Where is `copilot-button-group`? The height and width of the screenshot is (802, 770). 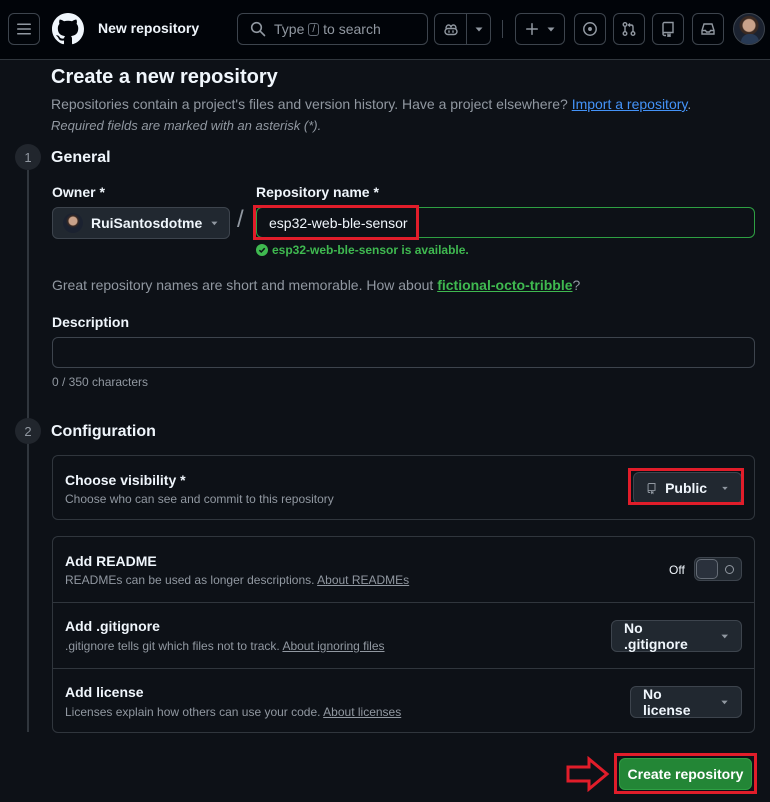 copilot-button-group is located at coordinates (462, 29).